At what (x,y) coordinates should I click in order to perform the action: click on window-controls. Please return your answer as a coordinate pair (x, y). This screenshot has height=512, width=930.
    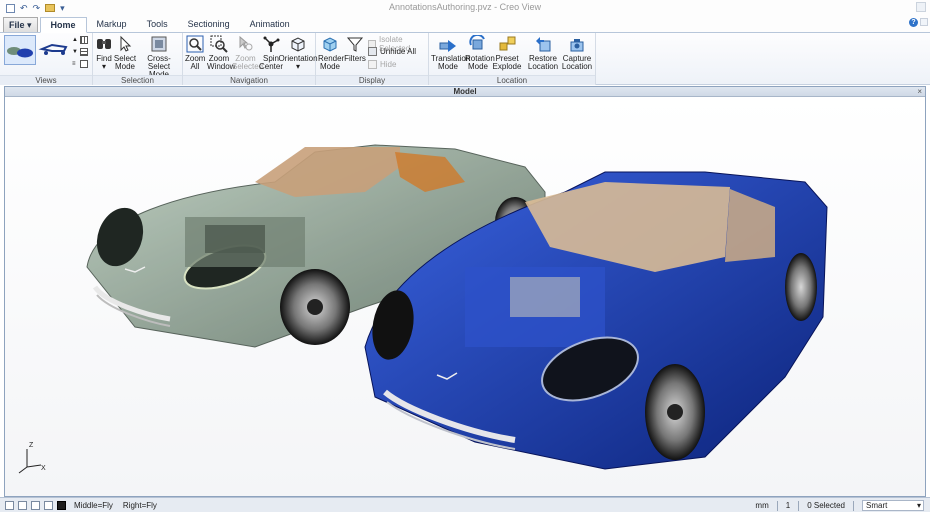
    Looking at the image, I should click on (921, 7).